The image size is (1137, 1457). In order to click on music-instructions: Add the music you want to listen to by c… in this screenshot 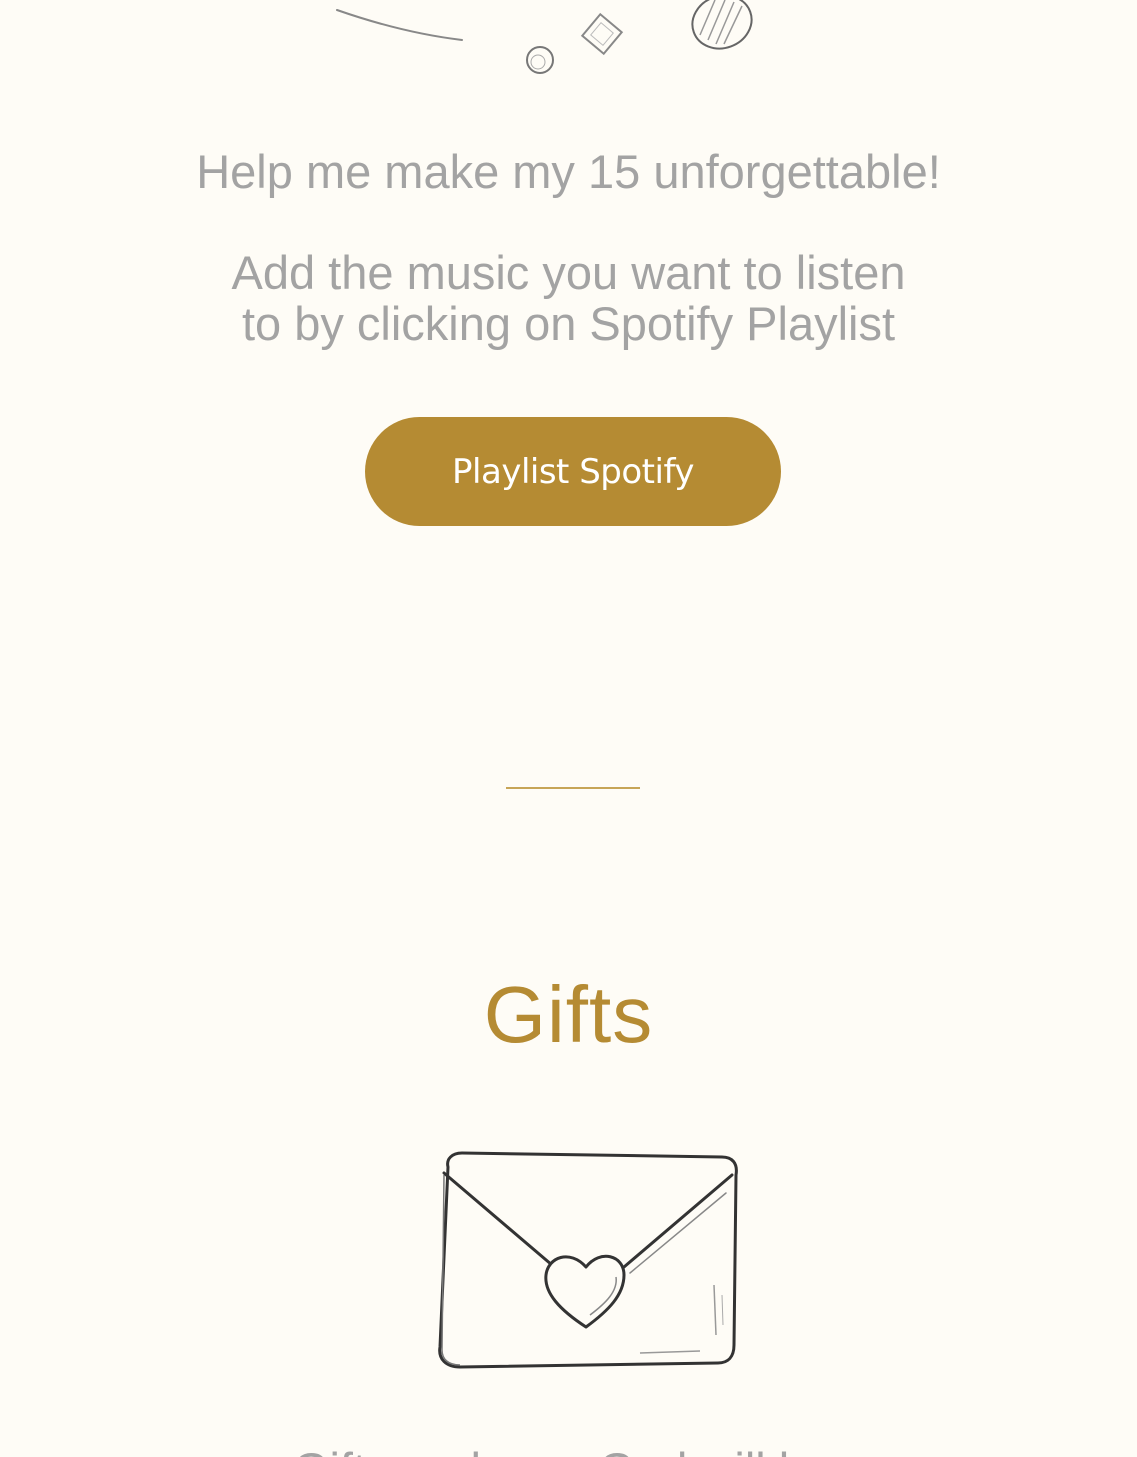, I will do `click(568, 298)`.